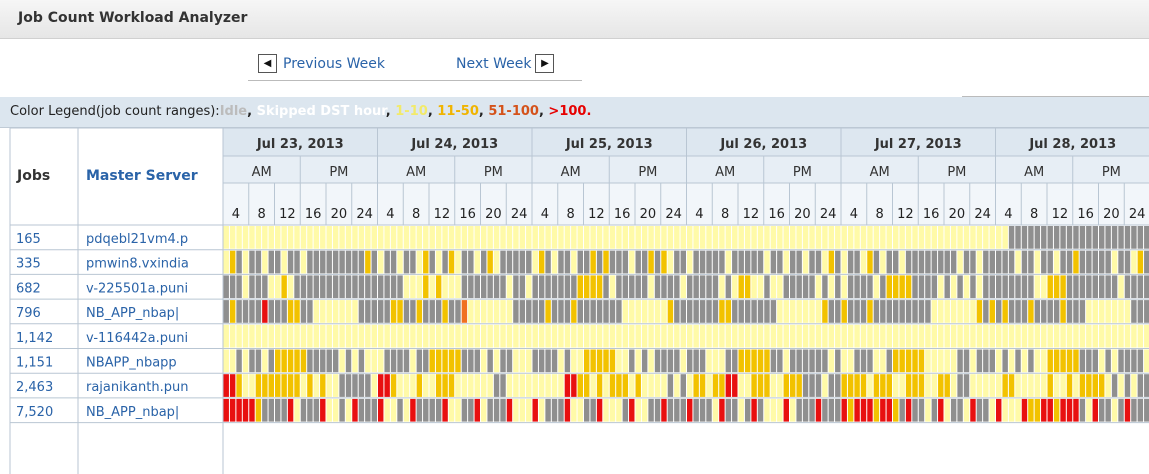 The width and height of the screenshot is (1149, 474). Describe the element at coordinates (137, 239) in the screenshot. I see `row-master-server: pdqebl21vm4.p` at that location.